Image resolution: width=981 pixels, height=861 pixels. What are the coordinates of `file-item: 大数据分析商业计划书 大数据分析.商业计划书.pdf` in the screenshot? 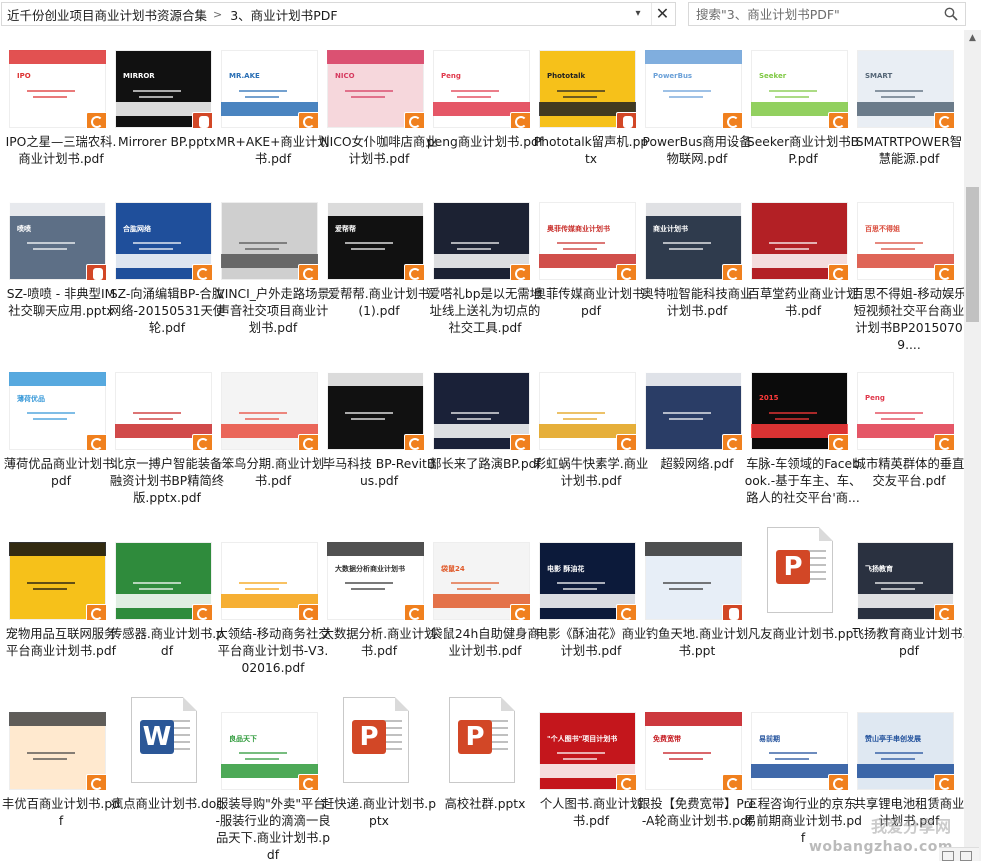 It's located at (377, 598).